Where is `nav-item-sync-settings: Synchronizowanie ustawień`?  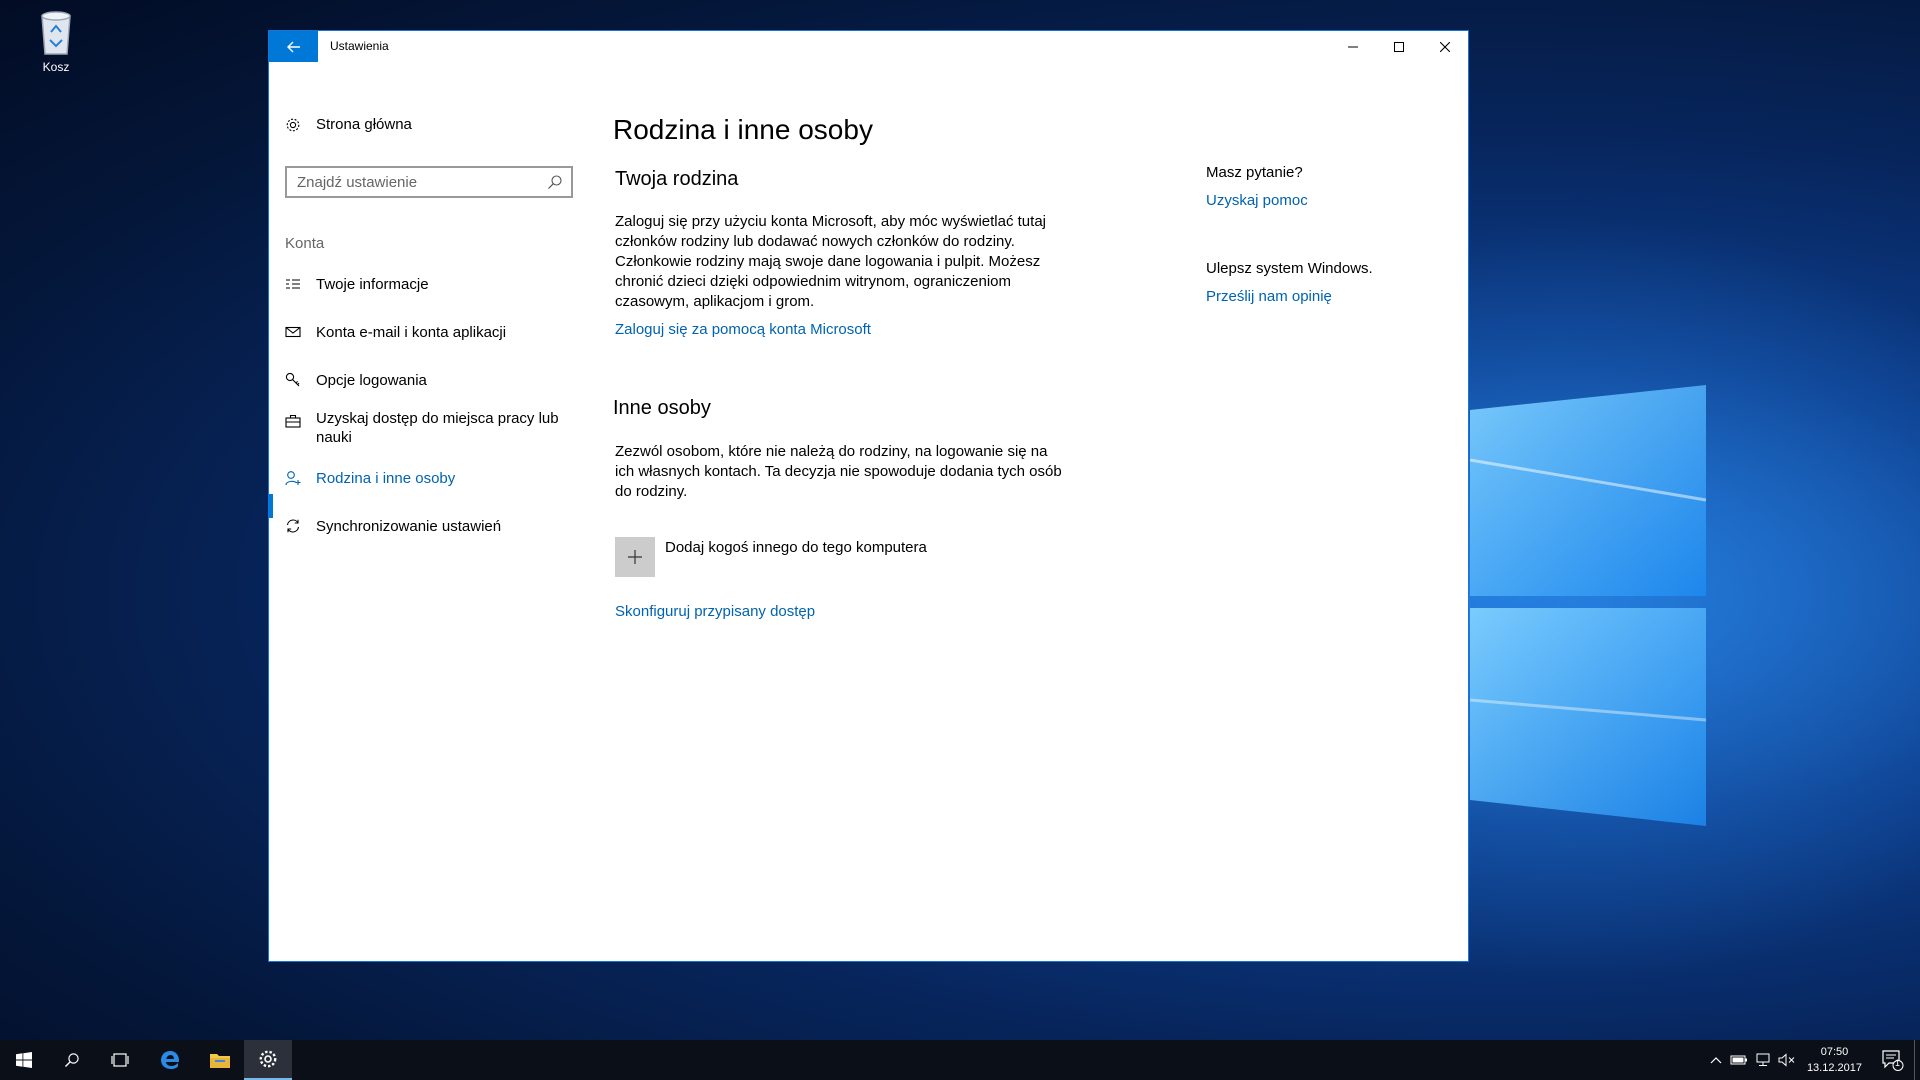 nav-item-sync-settings: Synchronizowanie ustawień is located at coordinates (430, 526).